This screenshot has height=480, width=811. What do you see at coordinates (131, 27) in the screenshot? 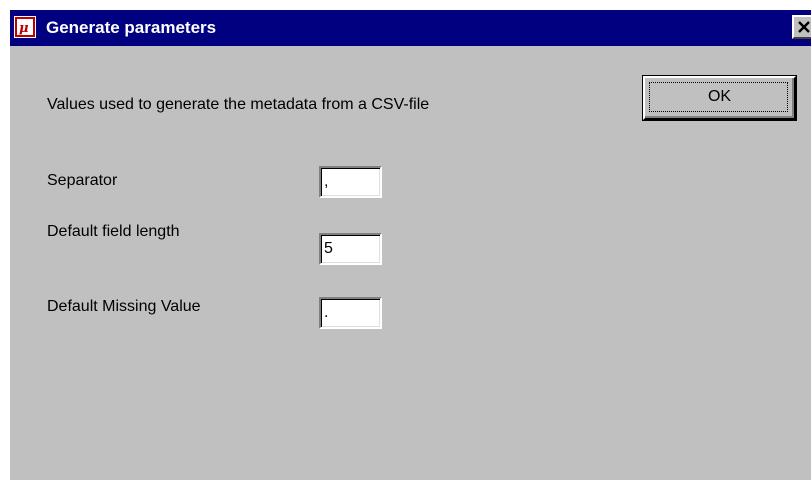
I see `window-title: Generate parameters` at bounding box center [131, 27].